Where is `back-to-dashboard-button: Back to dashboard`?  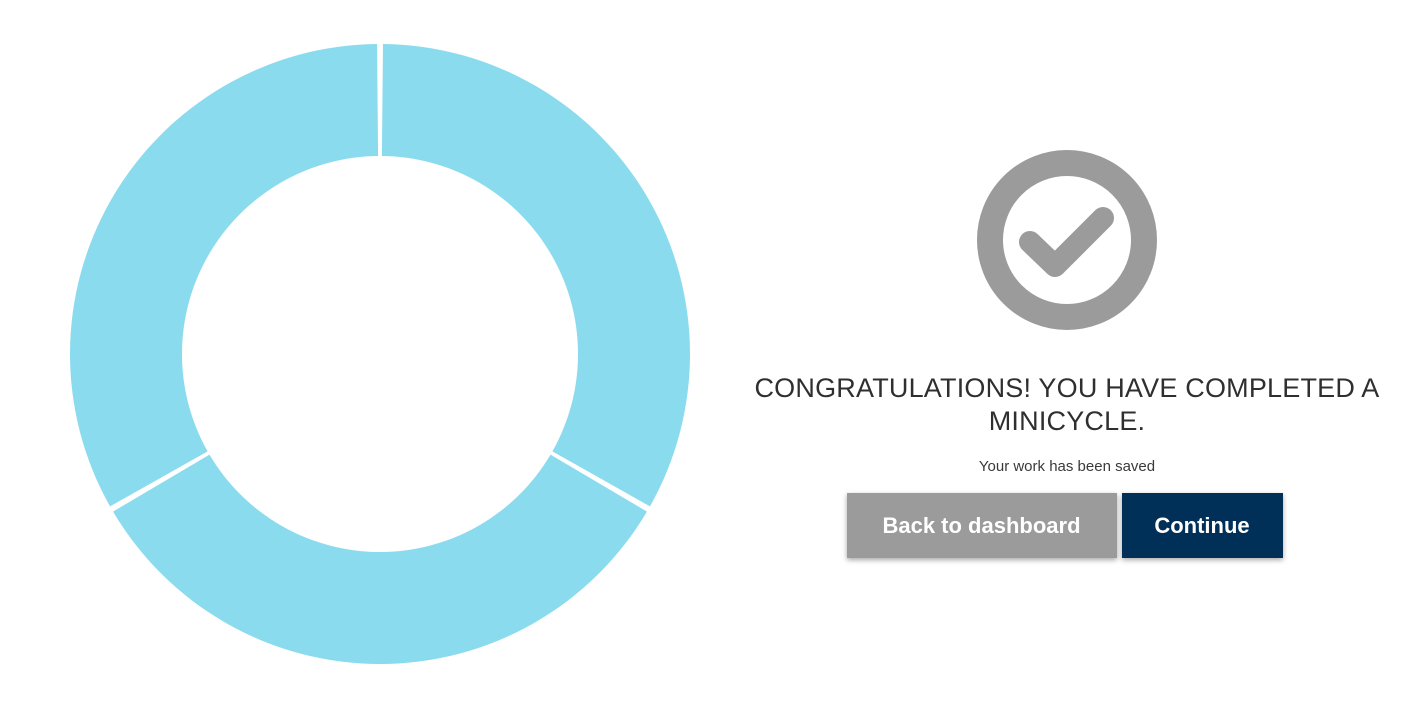
back-to-dashboard-button: Back to dashboard is located at coordinates (981, 525).